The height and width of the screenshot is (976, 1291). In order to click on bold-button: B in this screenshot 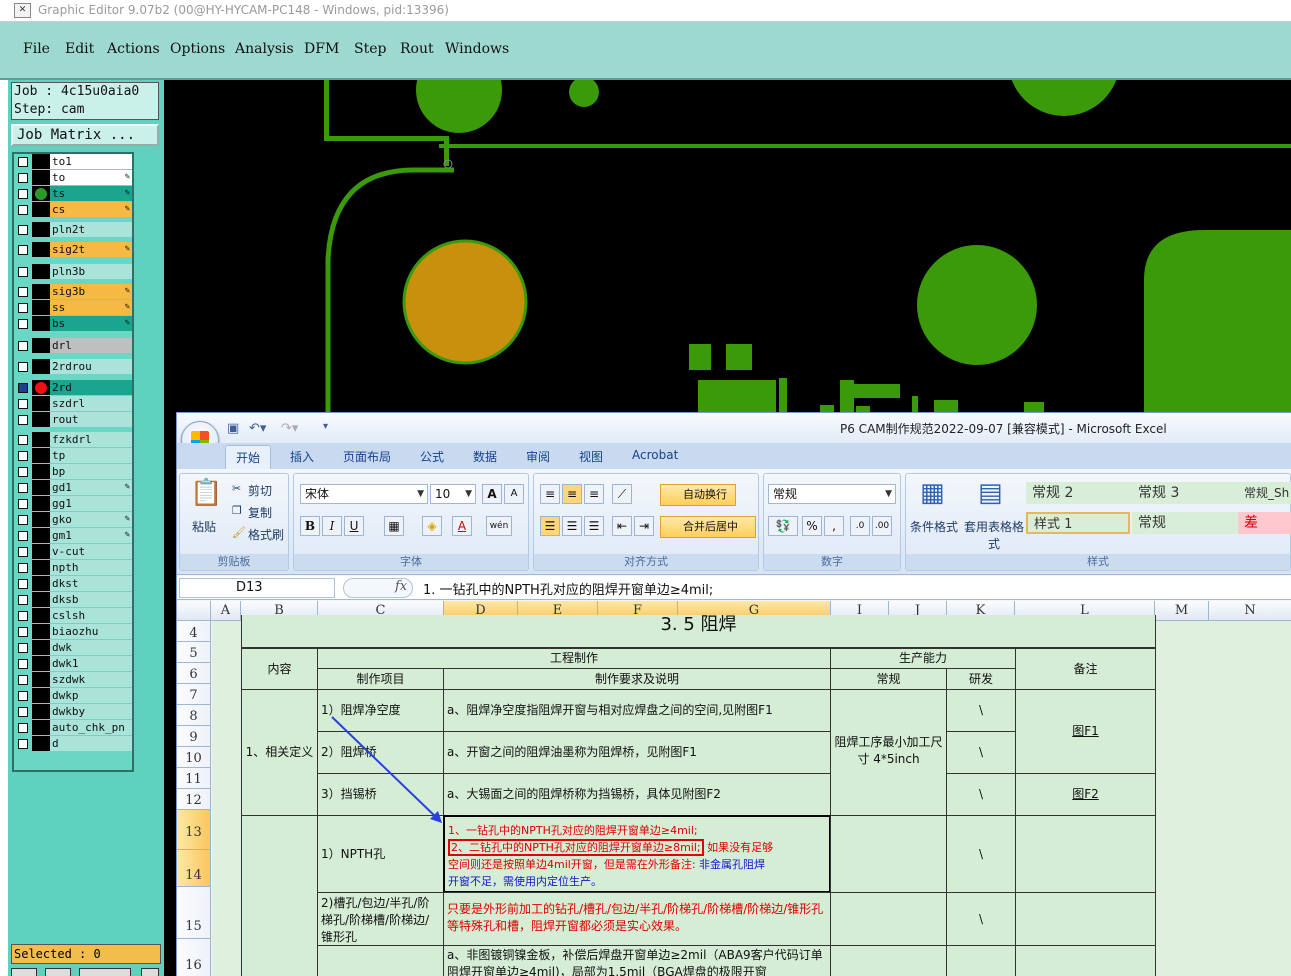, I will do `click(310, 526)`.